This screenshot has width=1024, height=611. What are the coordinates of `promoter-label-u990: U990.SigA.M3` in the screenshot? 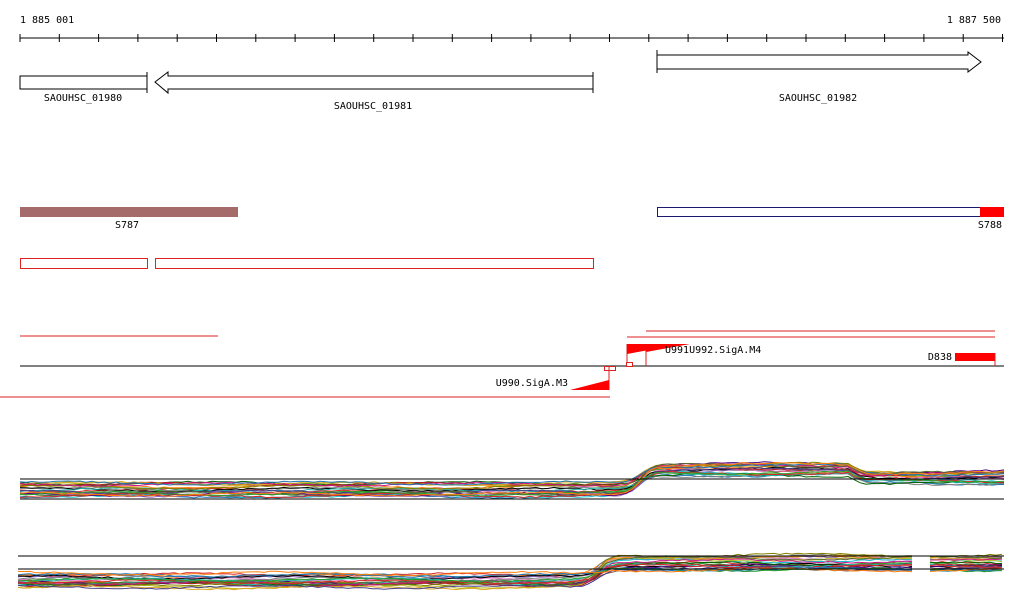 It's located at (532, 383).